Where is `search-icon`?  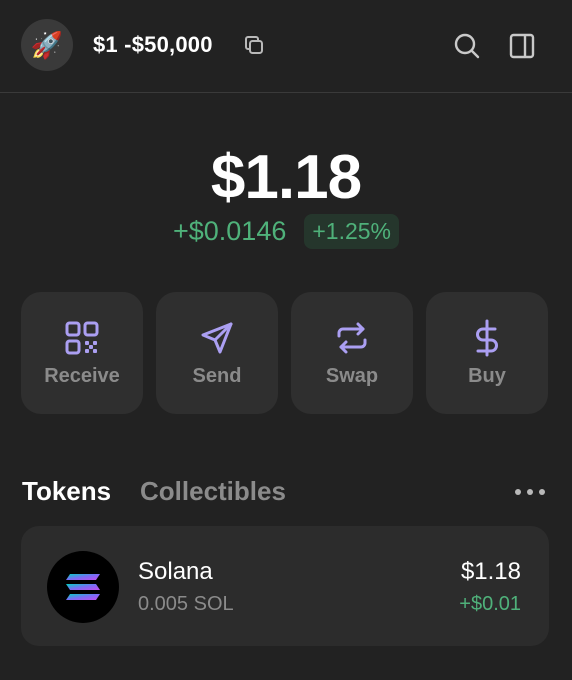
search-icon is located at coordinates (467, 46).